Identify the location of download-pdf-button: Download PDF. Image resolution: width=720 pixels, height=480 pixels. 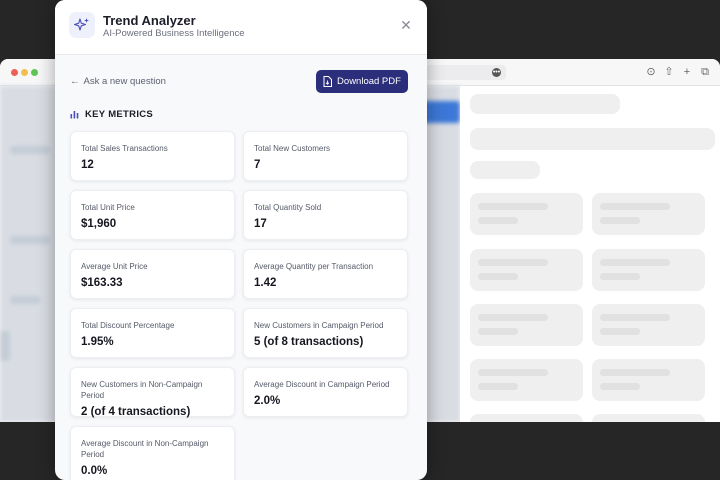
(362, 81).